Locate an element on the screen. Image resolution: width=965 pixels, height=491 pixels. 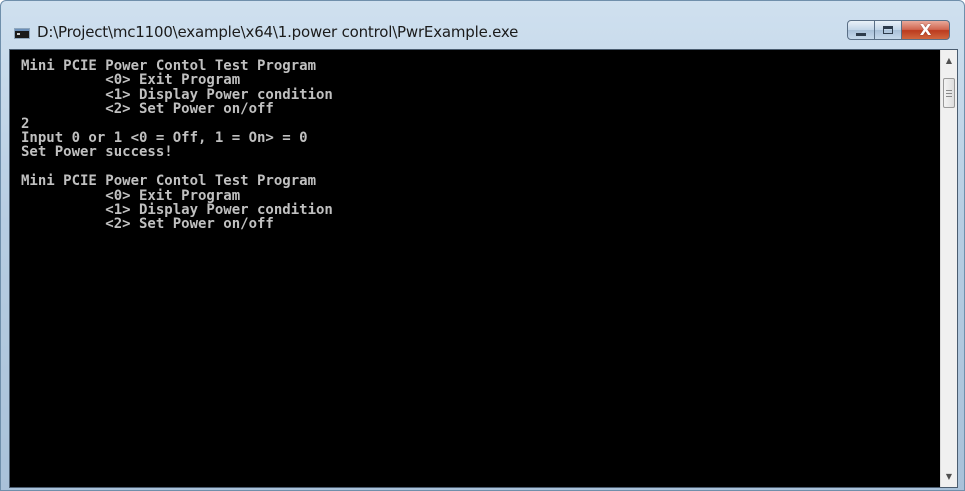
caption-buttons: X is located at coordinates (898, 32).